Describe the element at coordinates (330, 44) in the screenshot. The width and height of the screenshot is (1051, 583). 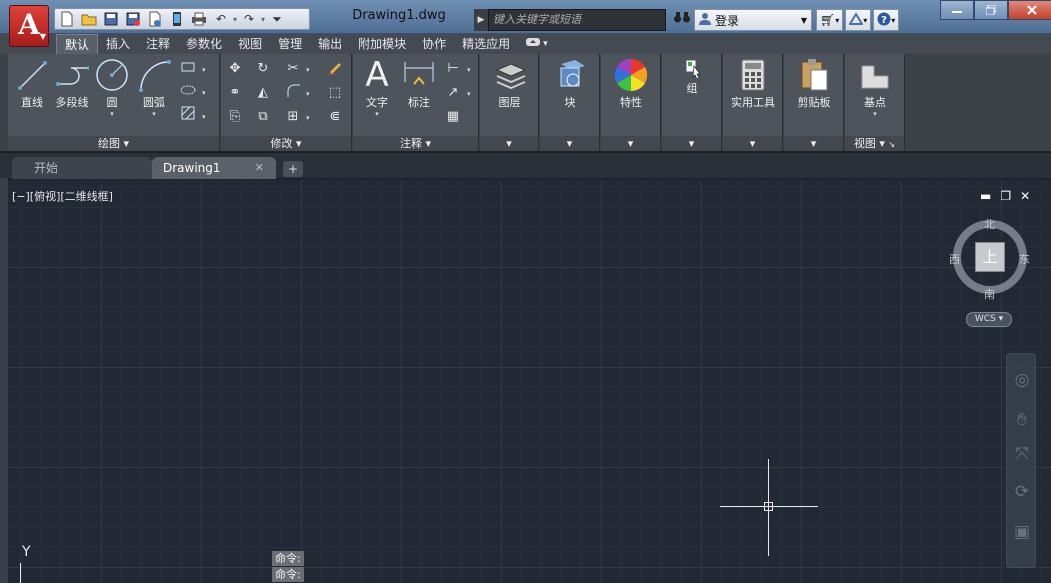
I see `tab-output: 输出` at that location.